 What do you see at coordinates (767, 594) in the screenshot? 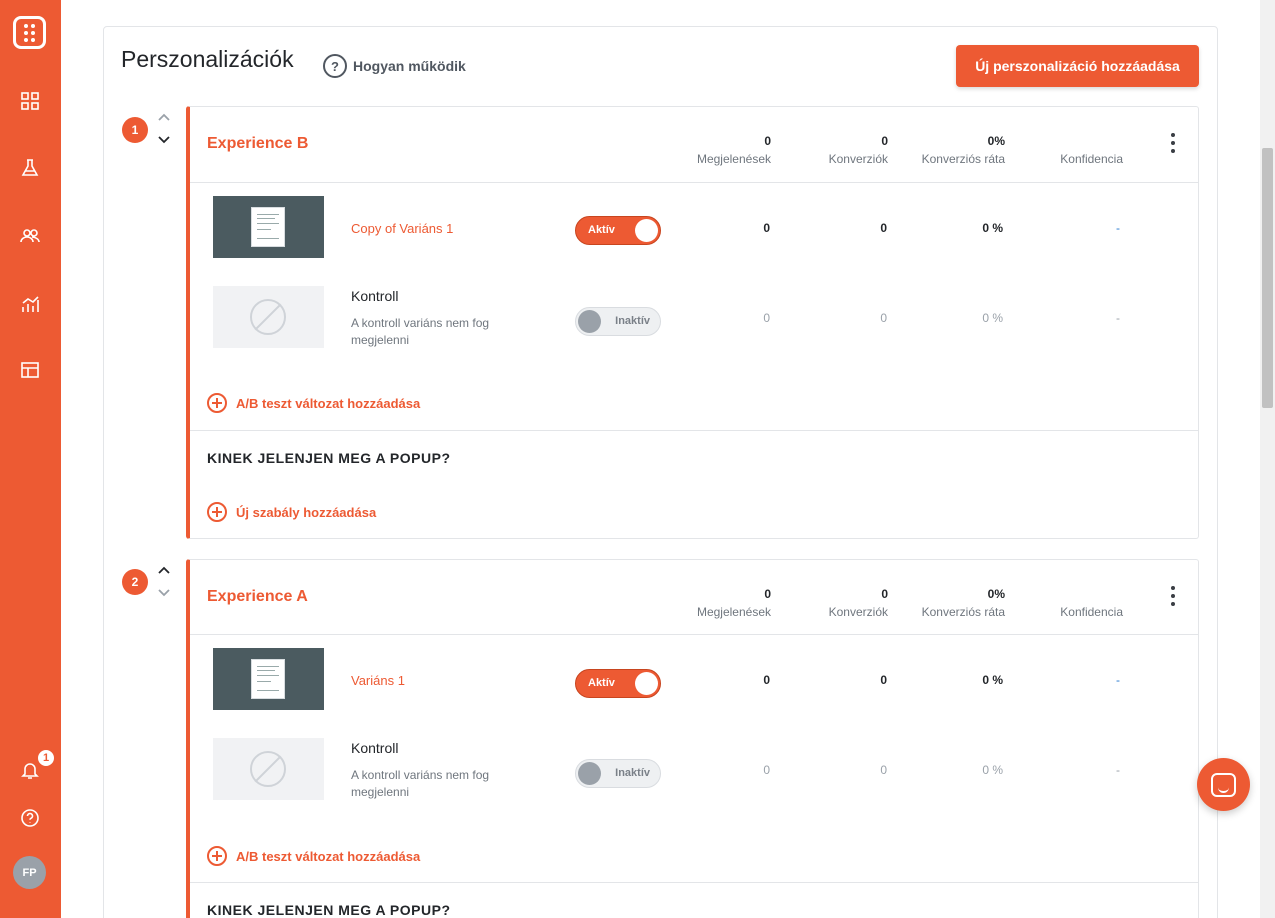
I see `impressions-value: 0` at bounding box center [767, 594].